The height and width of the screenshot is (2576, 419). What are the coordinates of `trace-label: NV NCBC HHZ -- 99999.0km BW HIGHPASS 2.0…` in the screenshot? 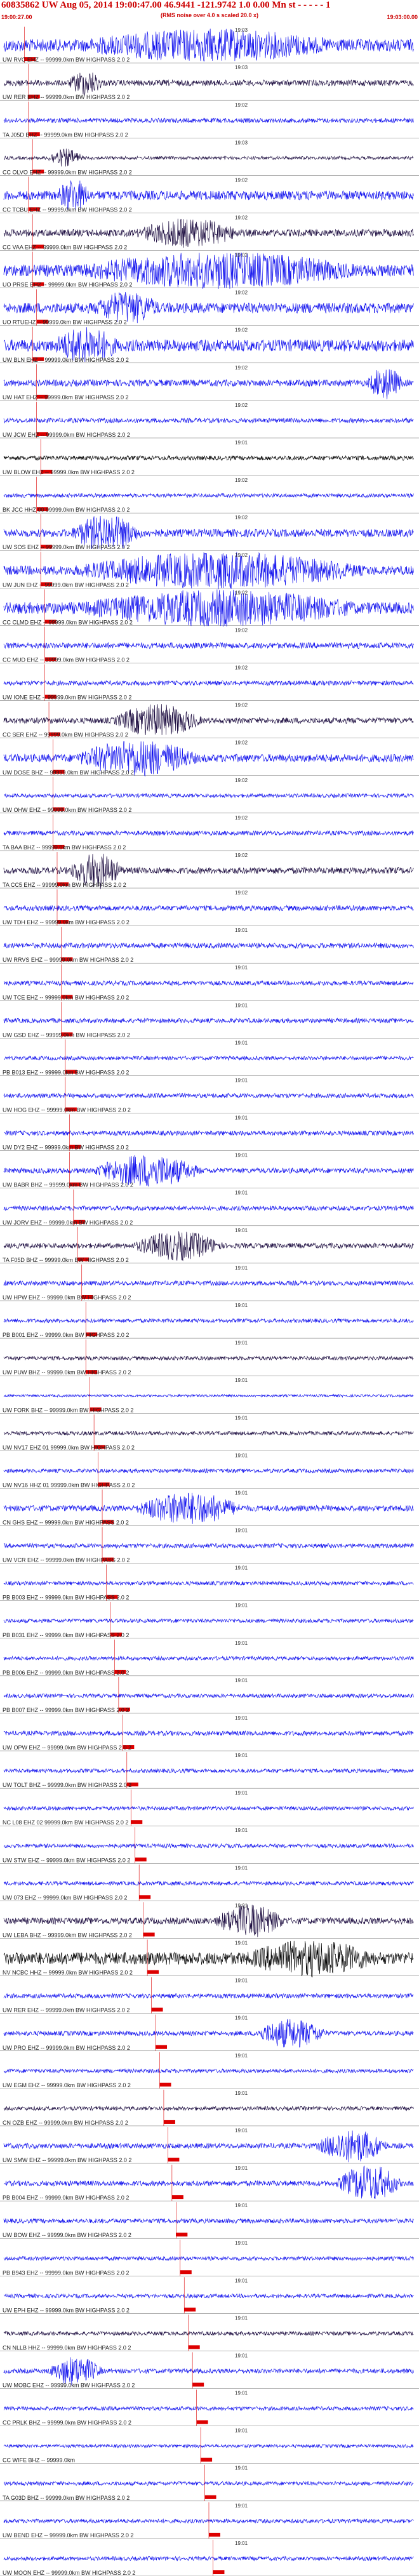 It's located at (68, 1973).